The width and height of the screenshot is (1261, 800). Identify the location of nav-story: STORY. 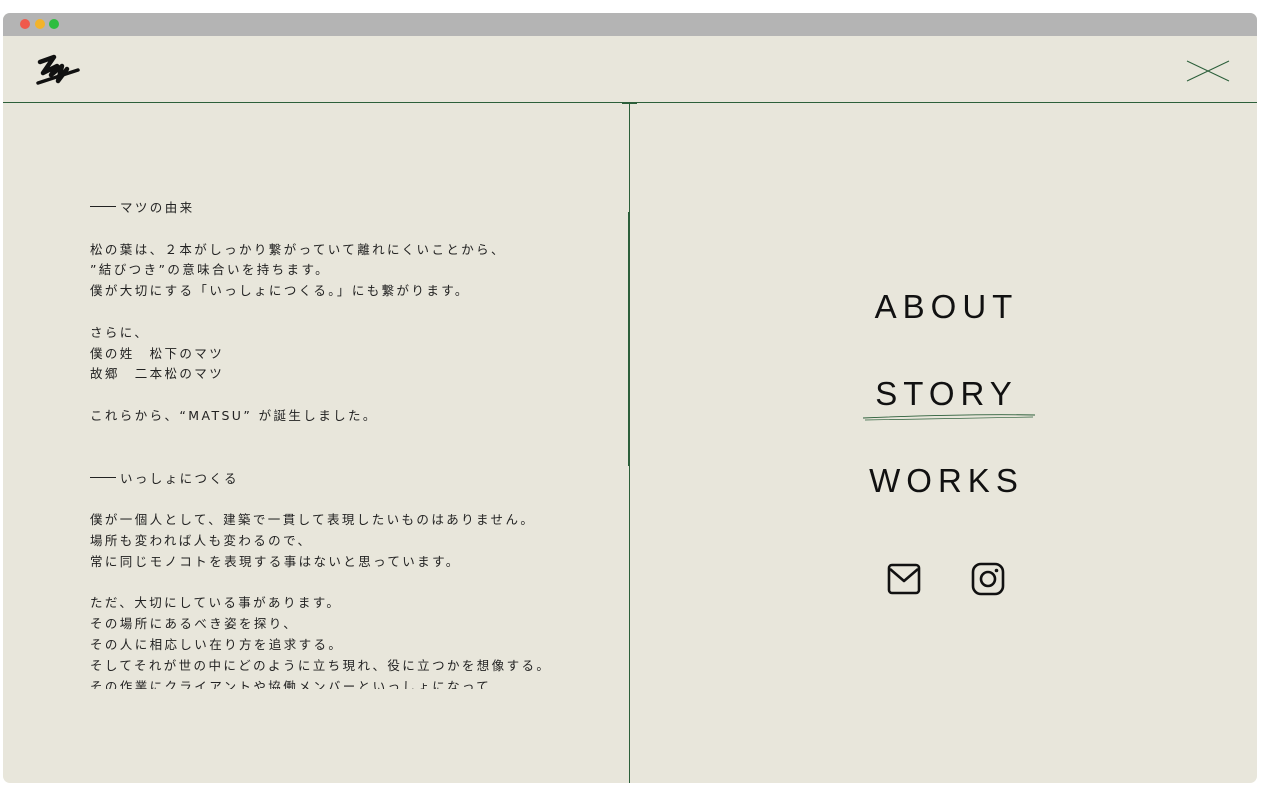
(945, 394).